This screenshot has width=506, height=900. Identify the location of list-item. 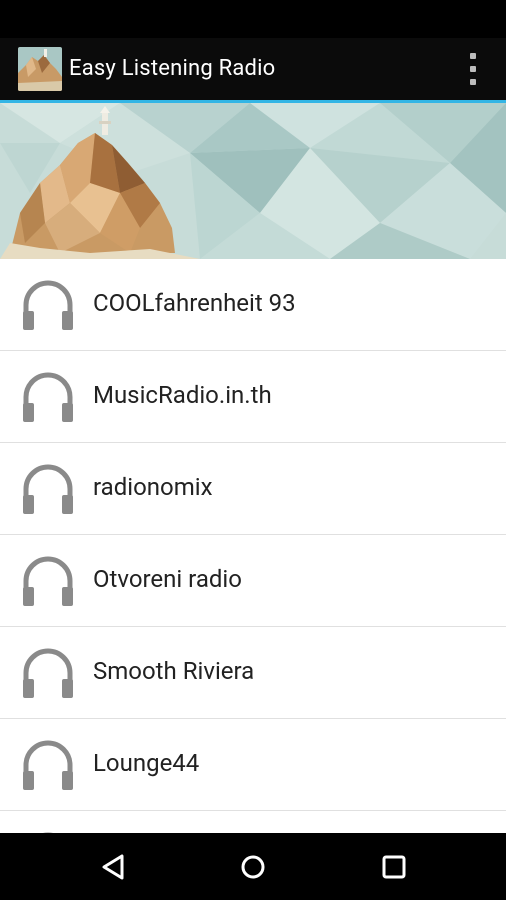
(253, 822).